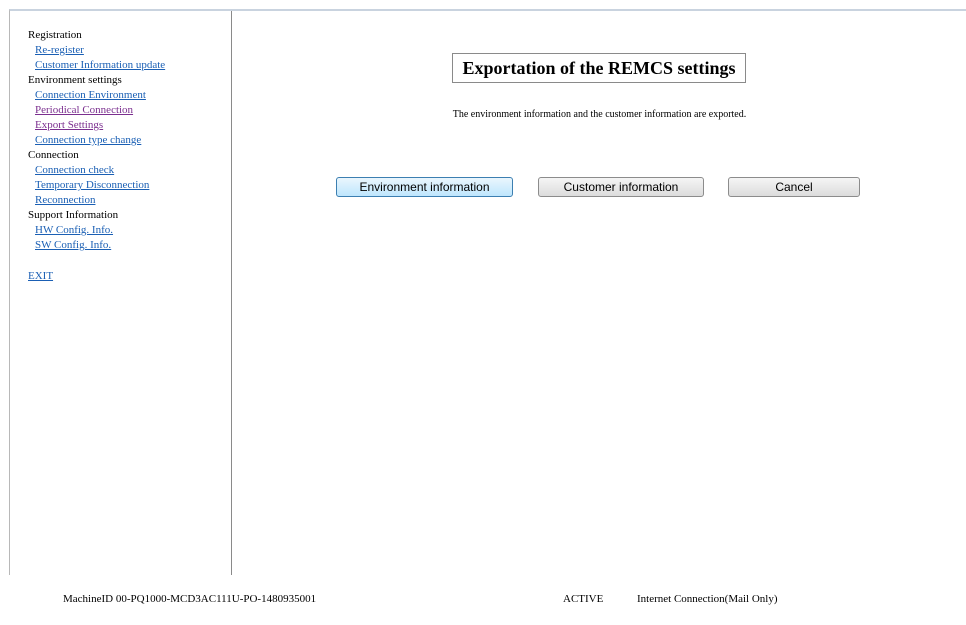 This screenshot has width=966, height=625. Describe the element at coordinates (621, 187) in the screenshot. I see `customer-information-button: Customer information` at that location.